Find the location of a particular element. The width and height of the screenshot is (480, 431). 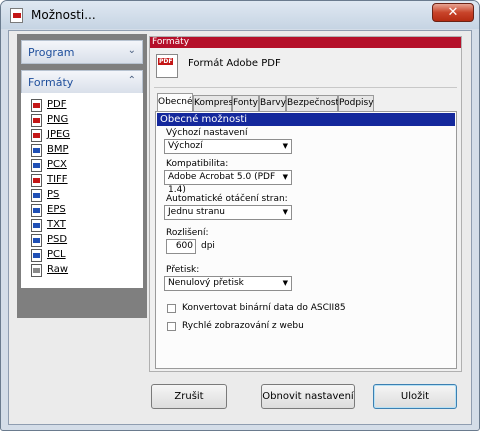

sidebar-program-header: Program ⌄ is located at coordinates (82, 52).